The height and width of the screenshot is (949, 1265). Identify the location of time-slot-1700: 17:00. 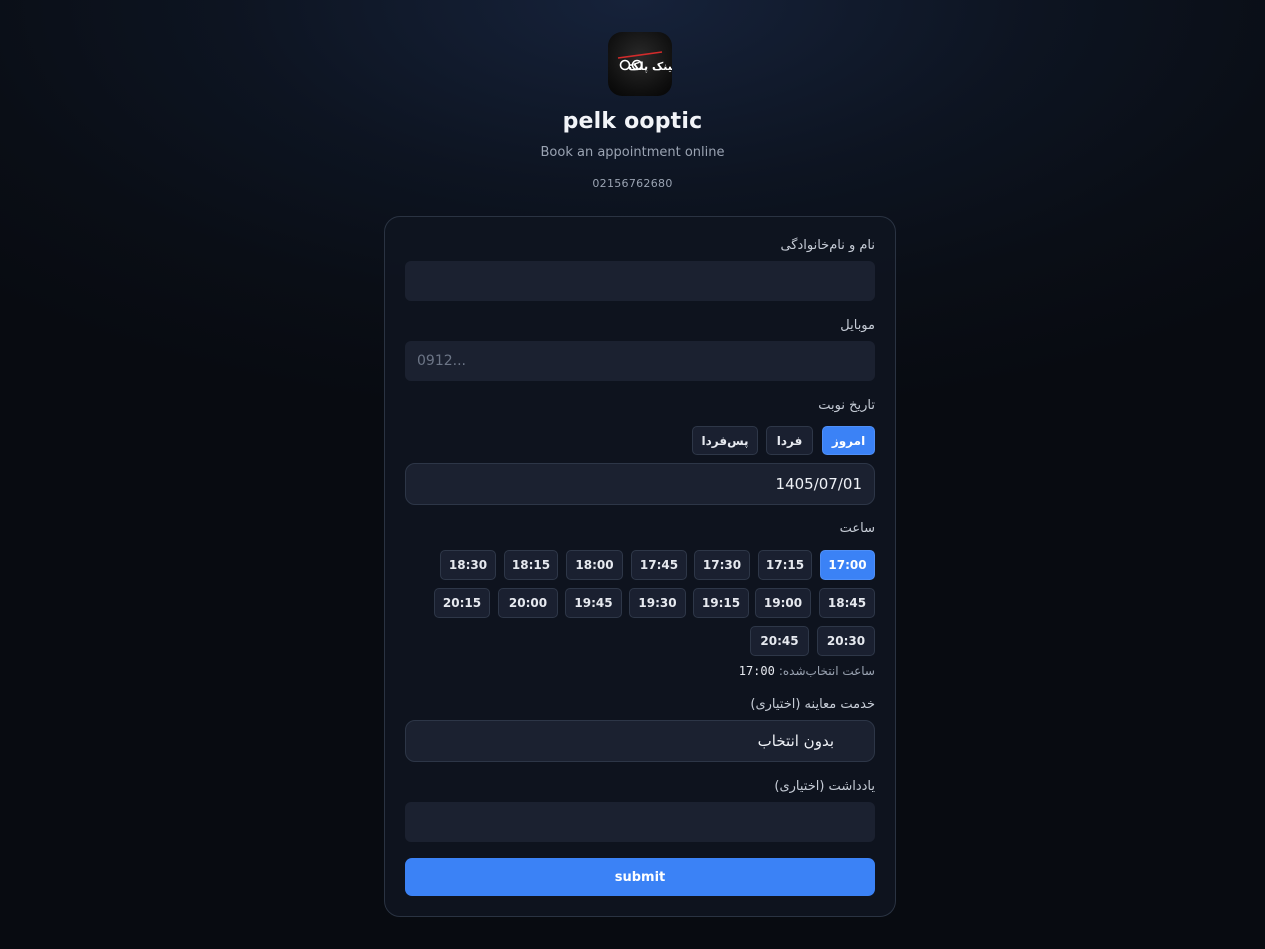
(847, 565).